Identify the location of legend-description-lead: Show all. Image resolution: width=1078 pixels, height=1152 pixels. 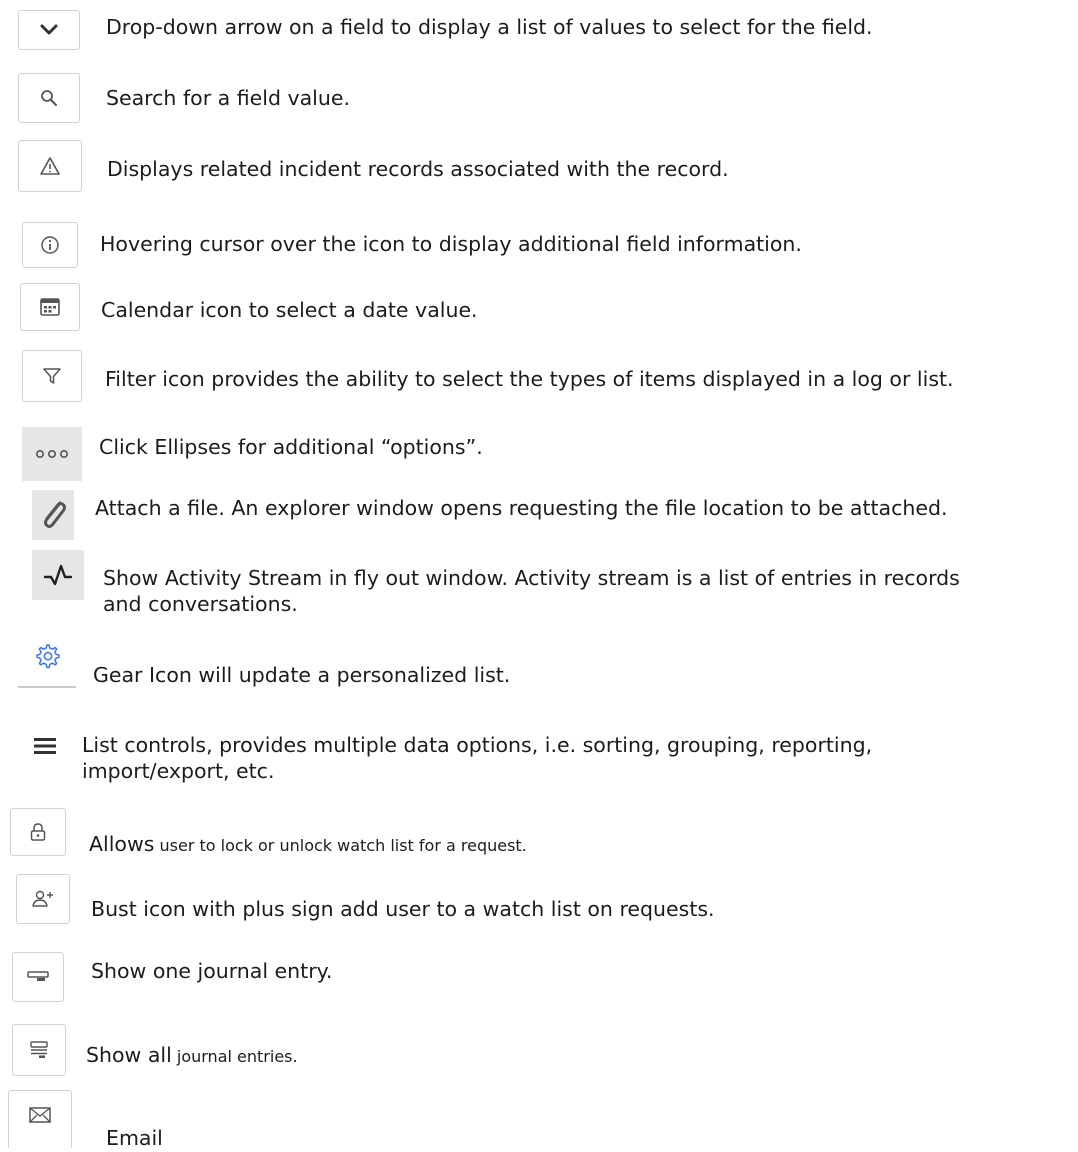
(129, 1055).